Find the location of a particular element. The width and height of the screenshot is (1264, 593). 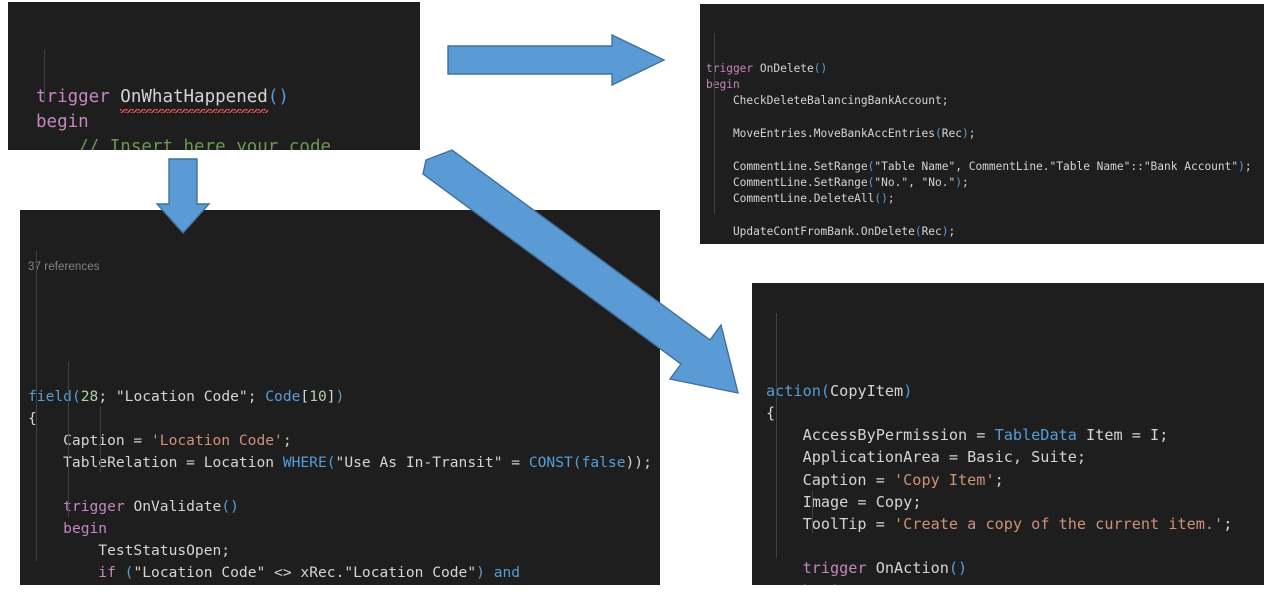

code-token: [ is located at coordinates (305, 396).